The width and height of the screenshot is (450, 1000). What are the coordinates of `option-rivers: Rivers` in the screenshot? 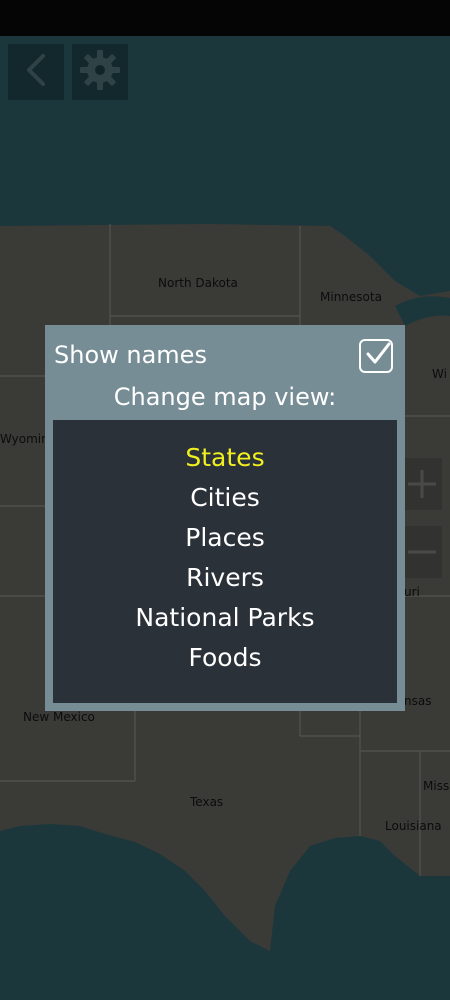 It's located at (225, 578).